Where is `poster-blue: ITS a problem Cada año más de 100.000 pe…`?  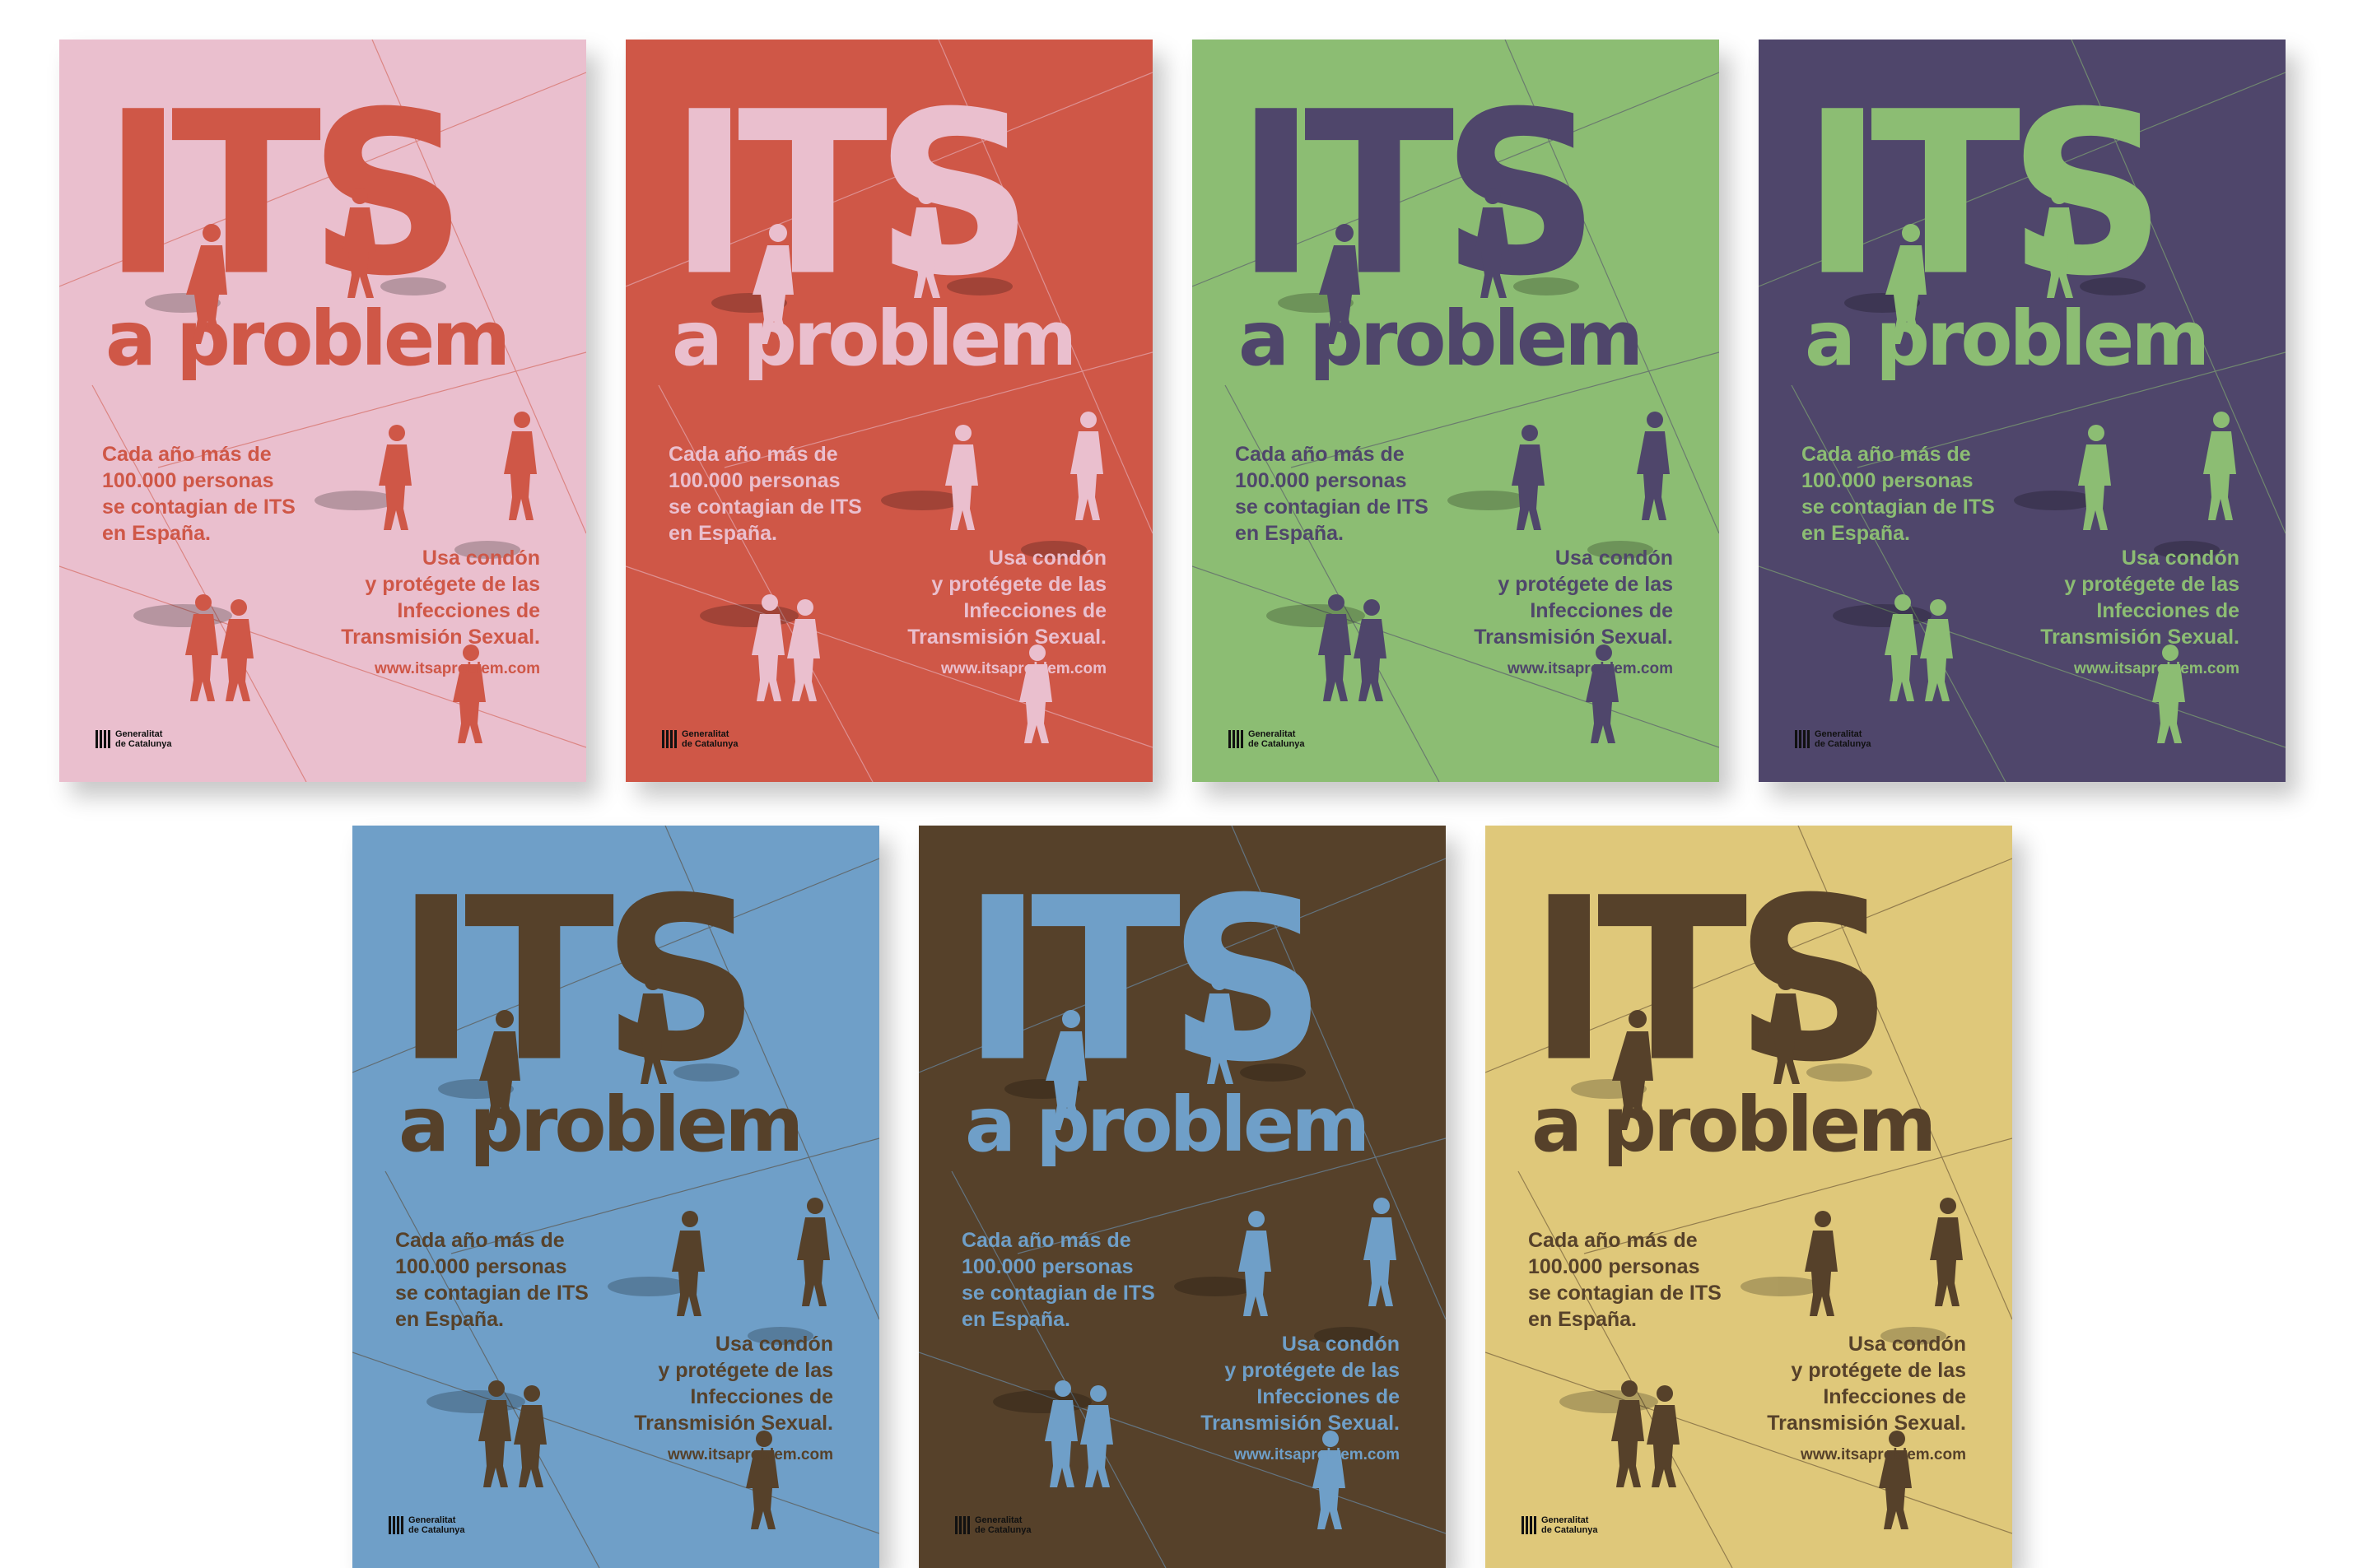
poster-blue: ITS a problem Cada año más de 100.000 pe… is located at coordinates (615, 1197).